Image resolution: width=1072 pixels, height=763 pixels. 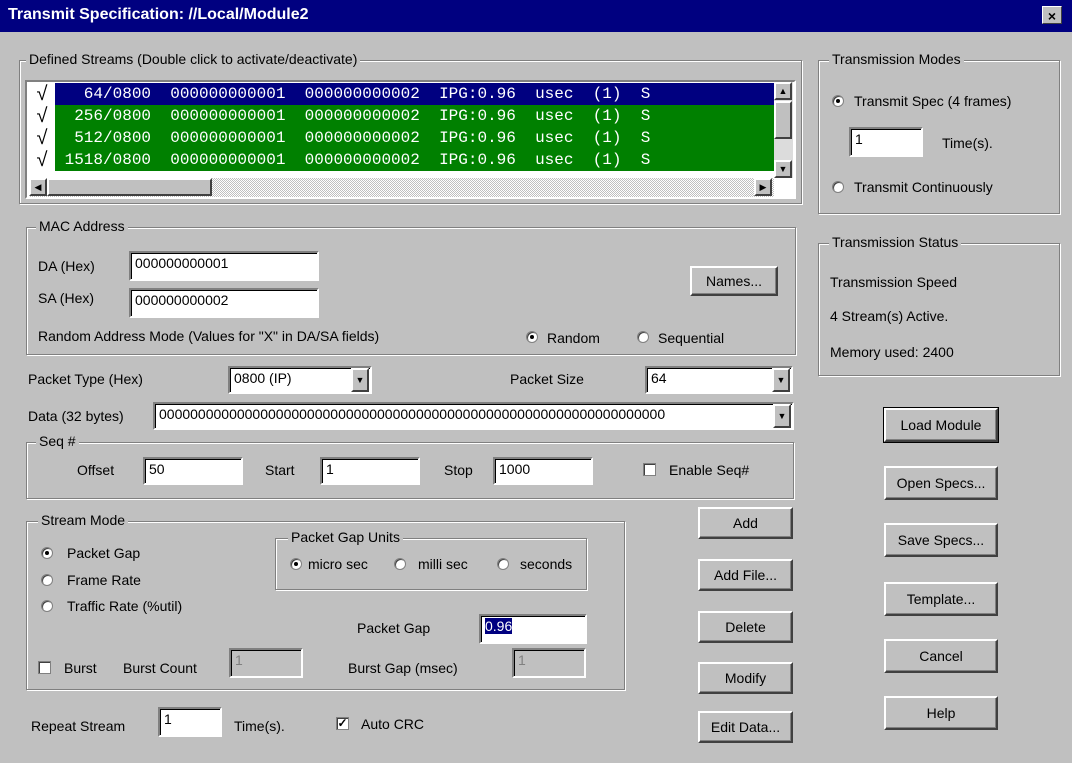 I want to click on cancel-button: Cancel, so click(x=941, y=656).